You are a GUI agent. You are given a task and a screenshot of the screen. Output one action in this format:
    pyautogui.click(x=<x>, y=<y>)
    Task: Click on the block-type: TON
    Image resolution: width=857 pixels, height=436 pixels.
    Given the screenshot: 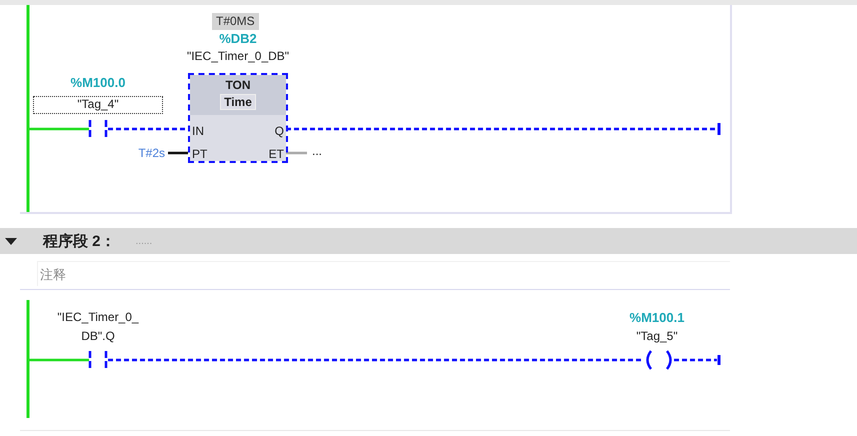 What is the action you would take?
    pyautogui.click(x=238, y=85)
    